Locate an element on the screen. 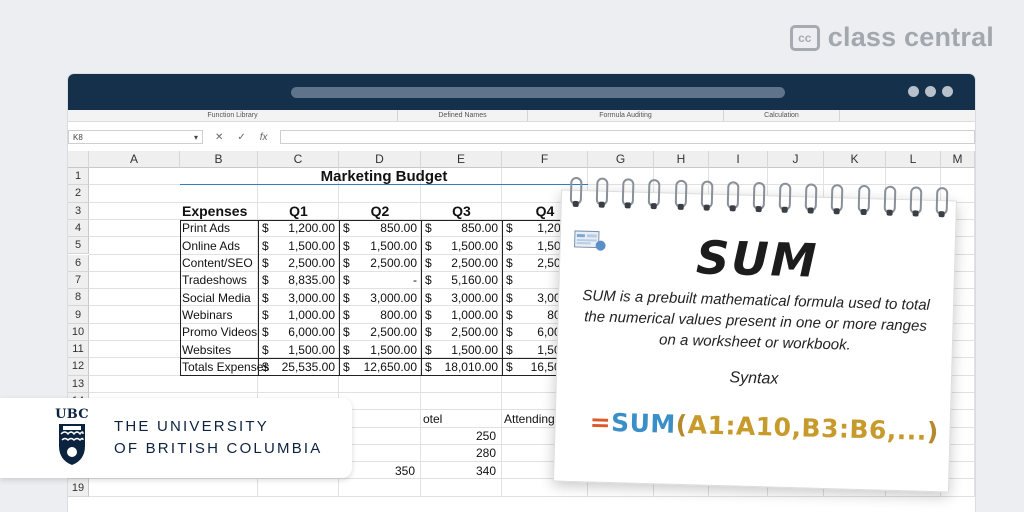 This screenshot has width=1024, height=512. row-header-19: 19 is located at coordinates (78, 488).